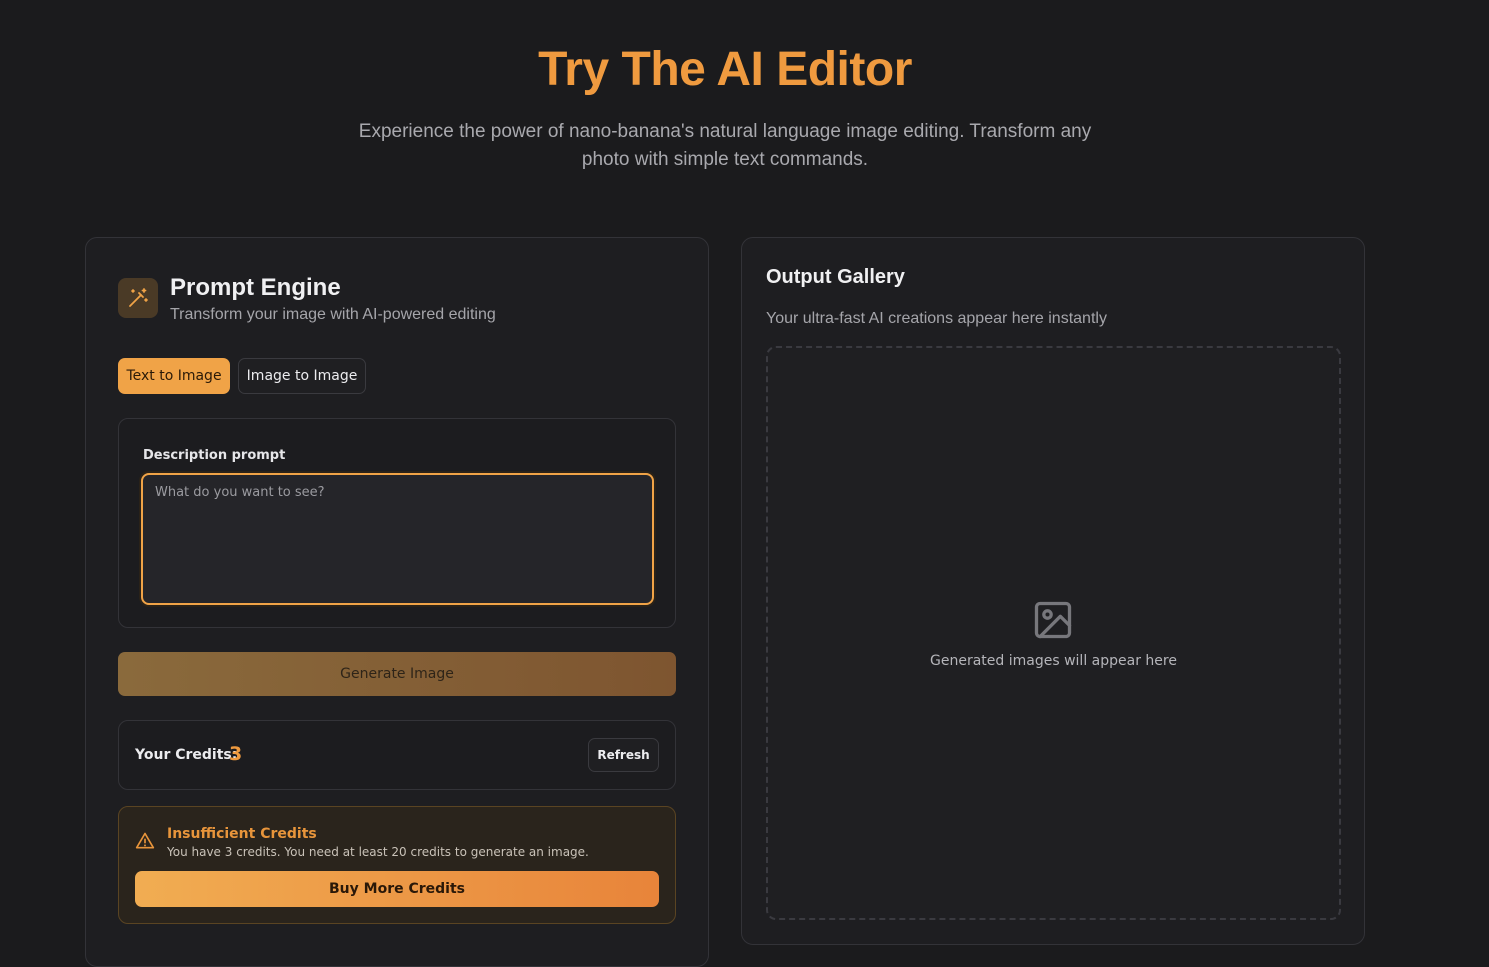  Describe the element at coordinates (138, 298) in the screenshot. I see `magic-wand-icon` at that location.